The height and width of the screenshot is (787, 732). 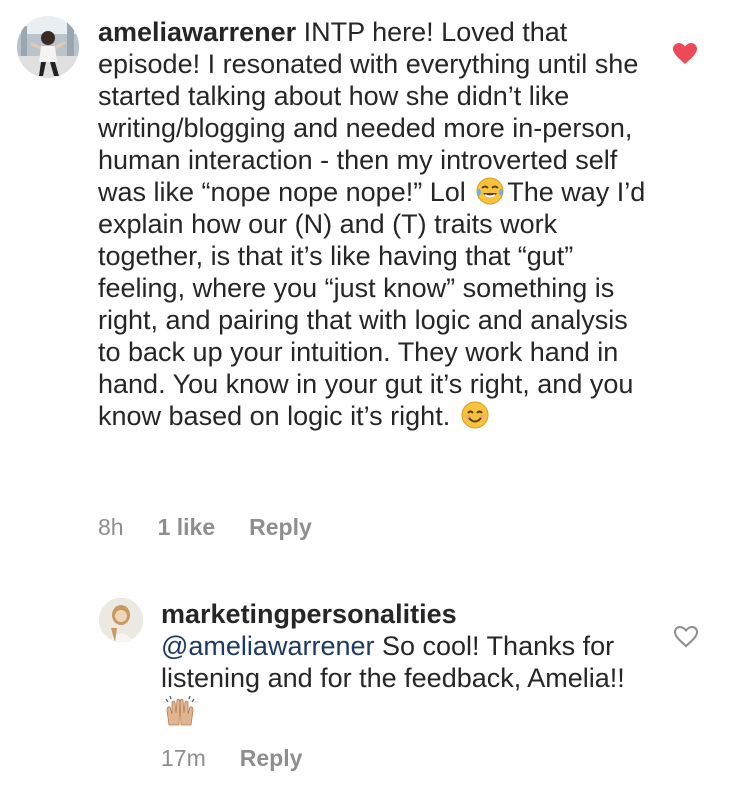 I want to click on comment-timestamp: 17m, so click(x=183, y=758).